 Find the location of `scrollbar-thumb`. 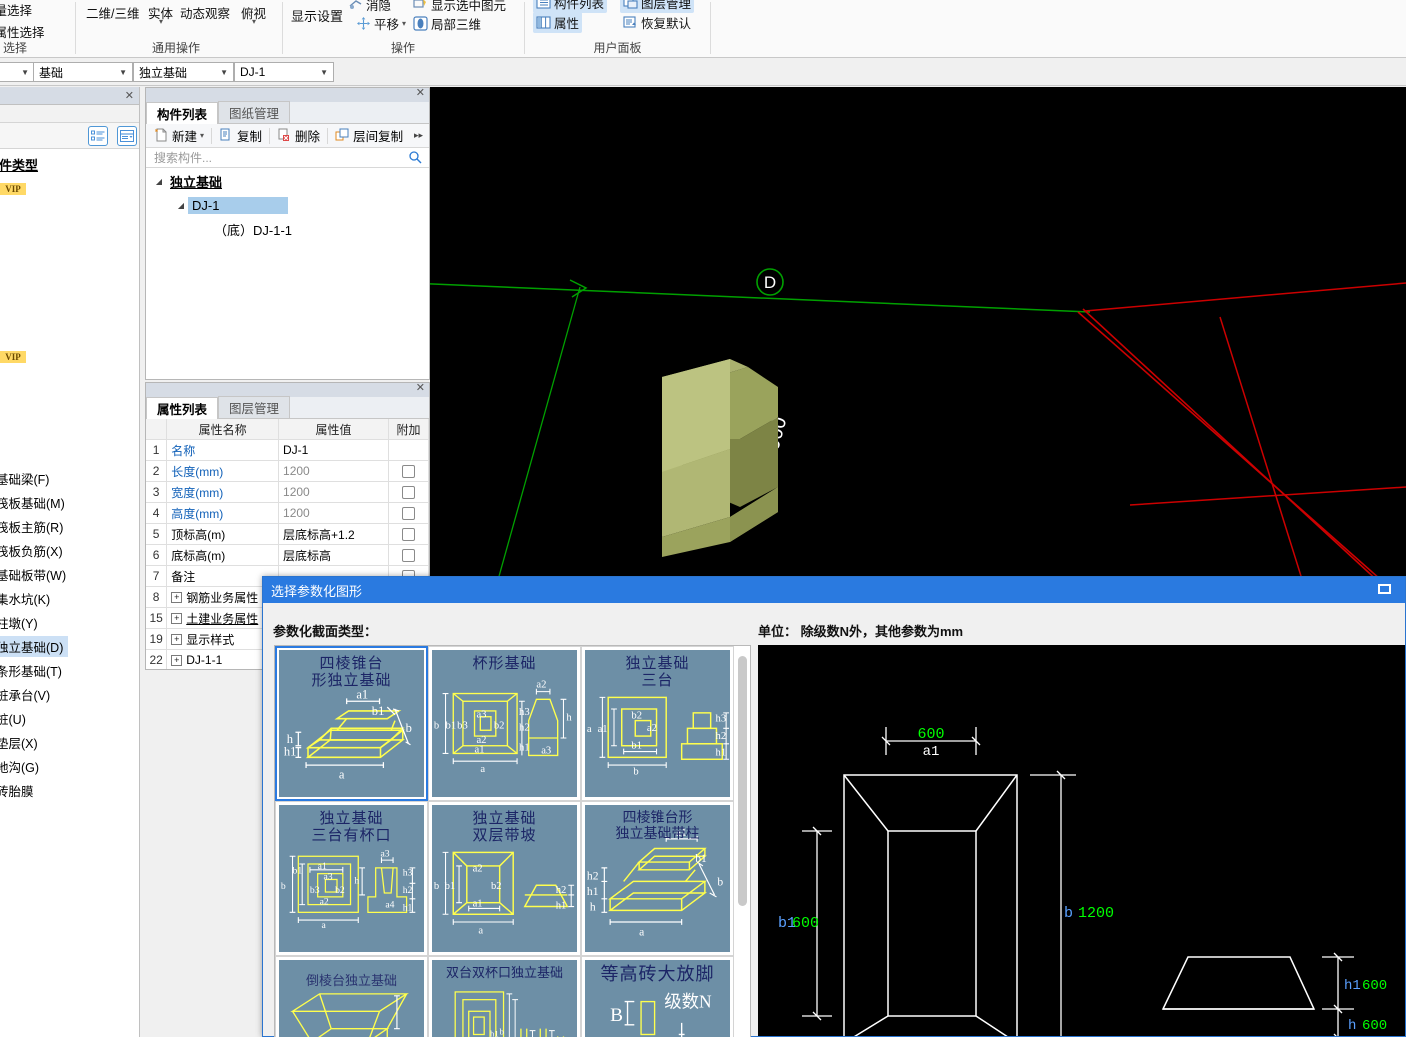

scrollbar-thumb is located at coordinates (742, 781).